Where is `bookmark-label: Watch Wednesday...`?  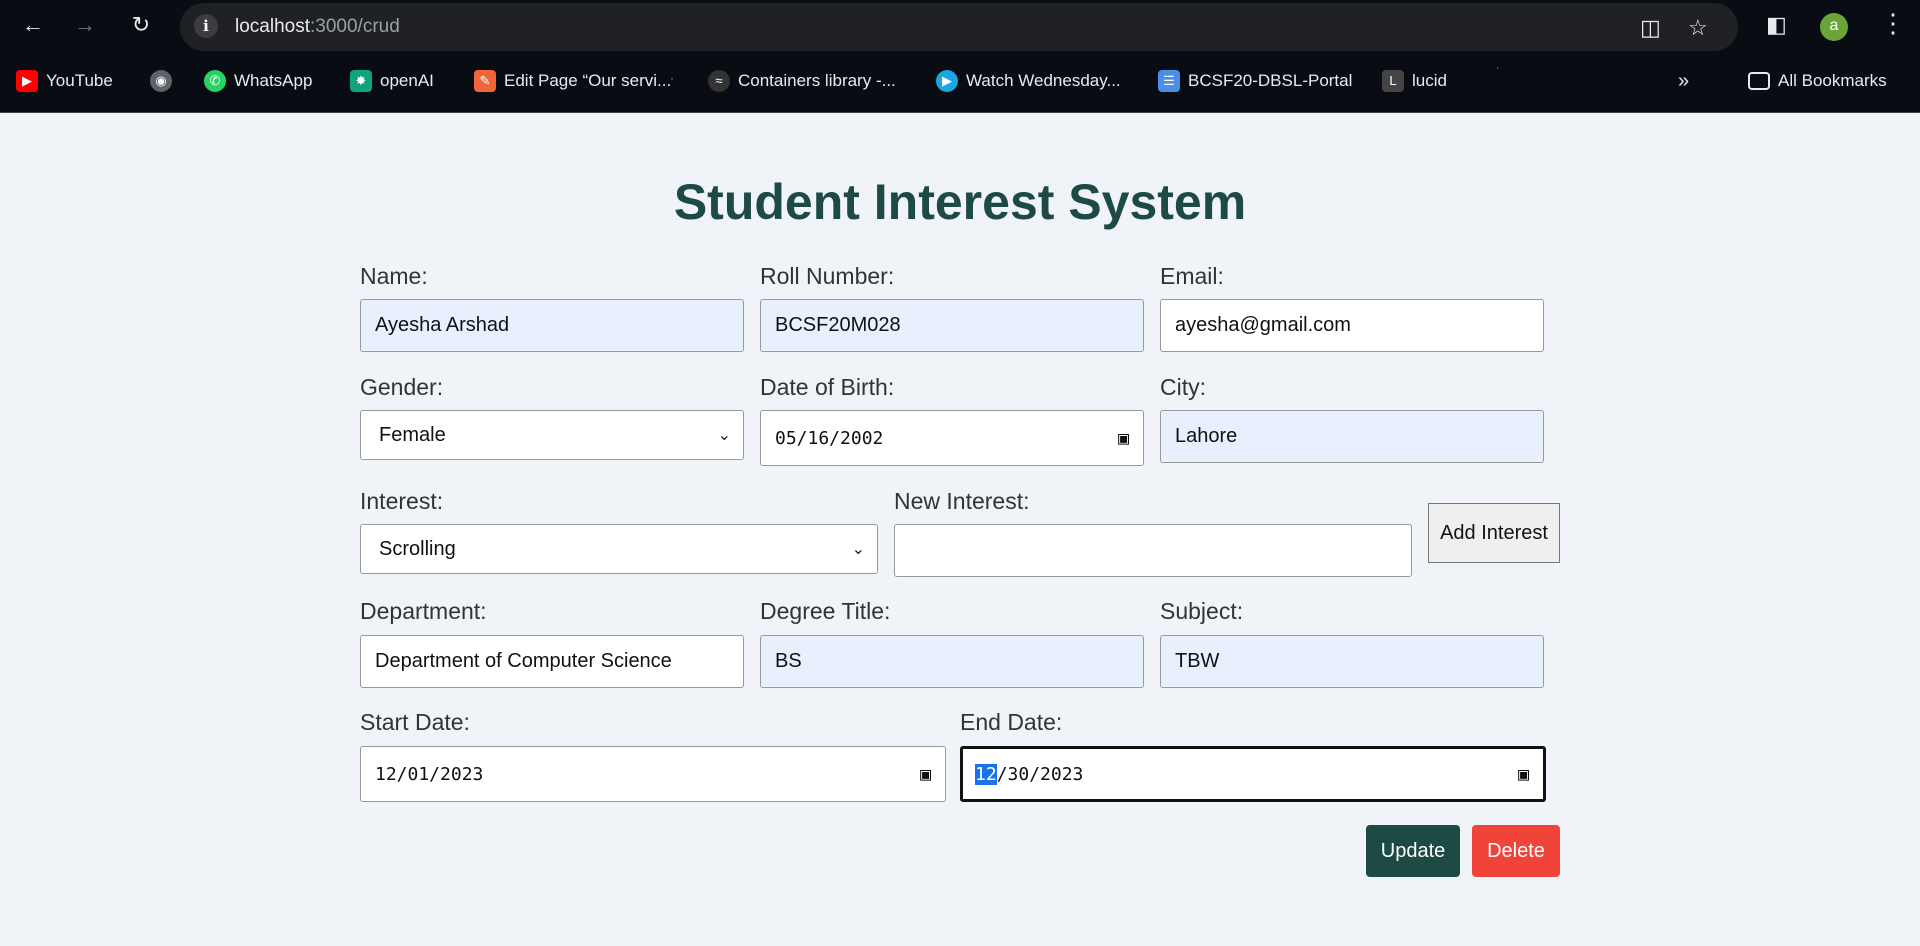
bookmark-label: Watch Wednesday... is located at coordinates (1043, 80).